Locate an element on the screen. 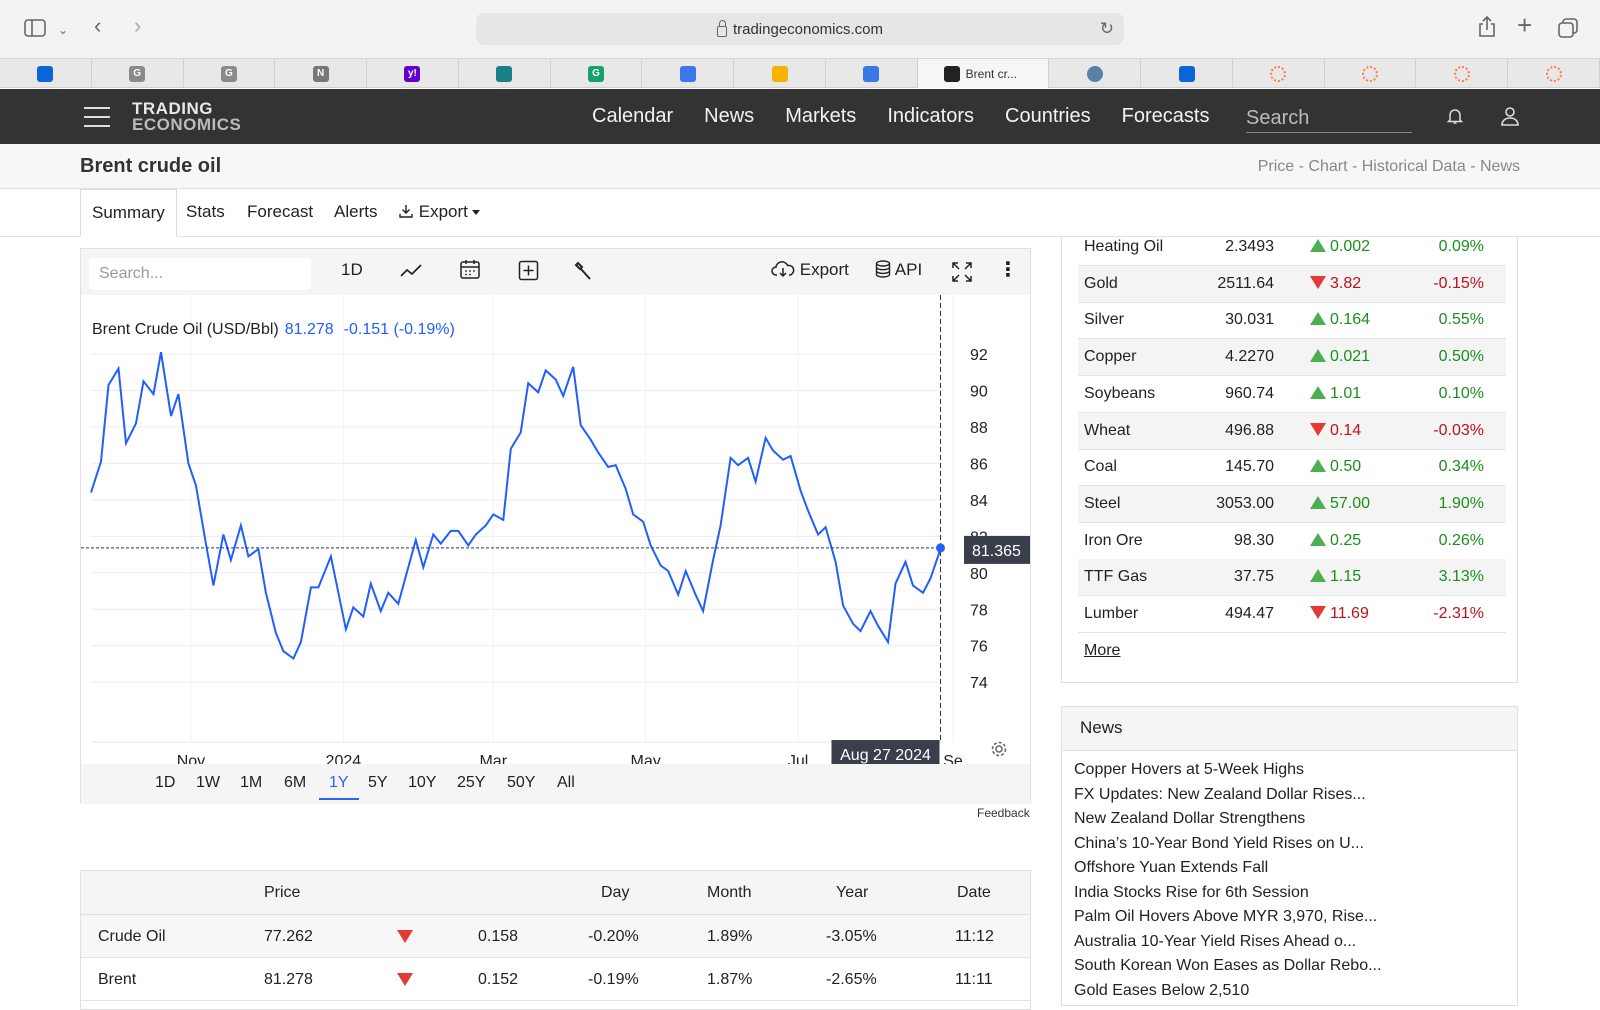 The width and height of the screenshot is (1600, 1010). add-comparison-icon is located at coordinates (528, 270).